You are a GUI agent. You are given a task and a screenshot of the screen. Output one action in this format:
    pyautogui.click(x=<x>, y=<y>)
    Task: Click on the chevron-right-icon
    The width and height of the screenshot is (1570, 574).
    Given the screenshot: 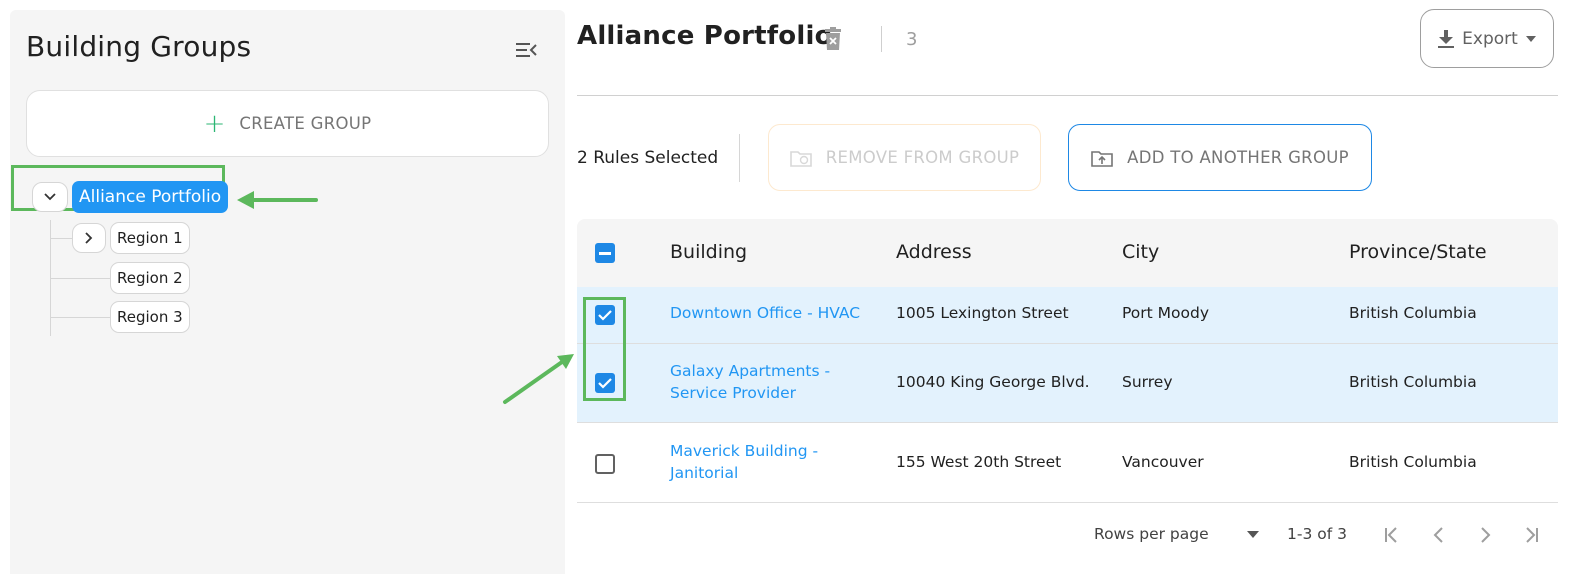 What is the action you would take?
    pyautogui.click(x=89, y=238)
    